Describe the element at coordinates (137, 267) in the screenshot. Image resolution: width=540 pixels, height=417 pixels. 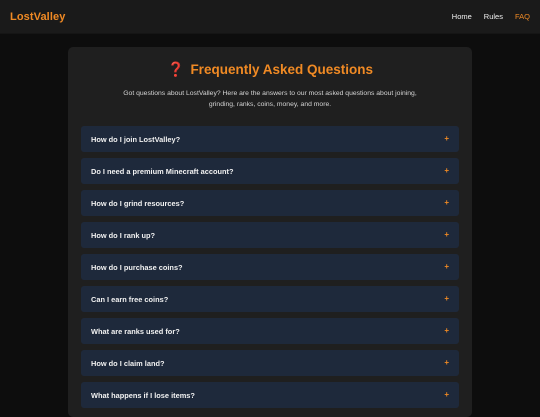
I see `faq-question: How do I purchase coins?` at that location.